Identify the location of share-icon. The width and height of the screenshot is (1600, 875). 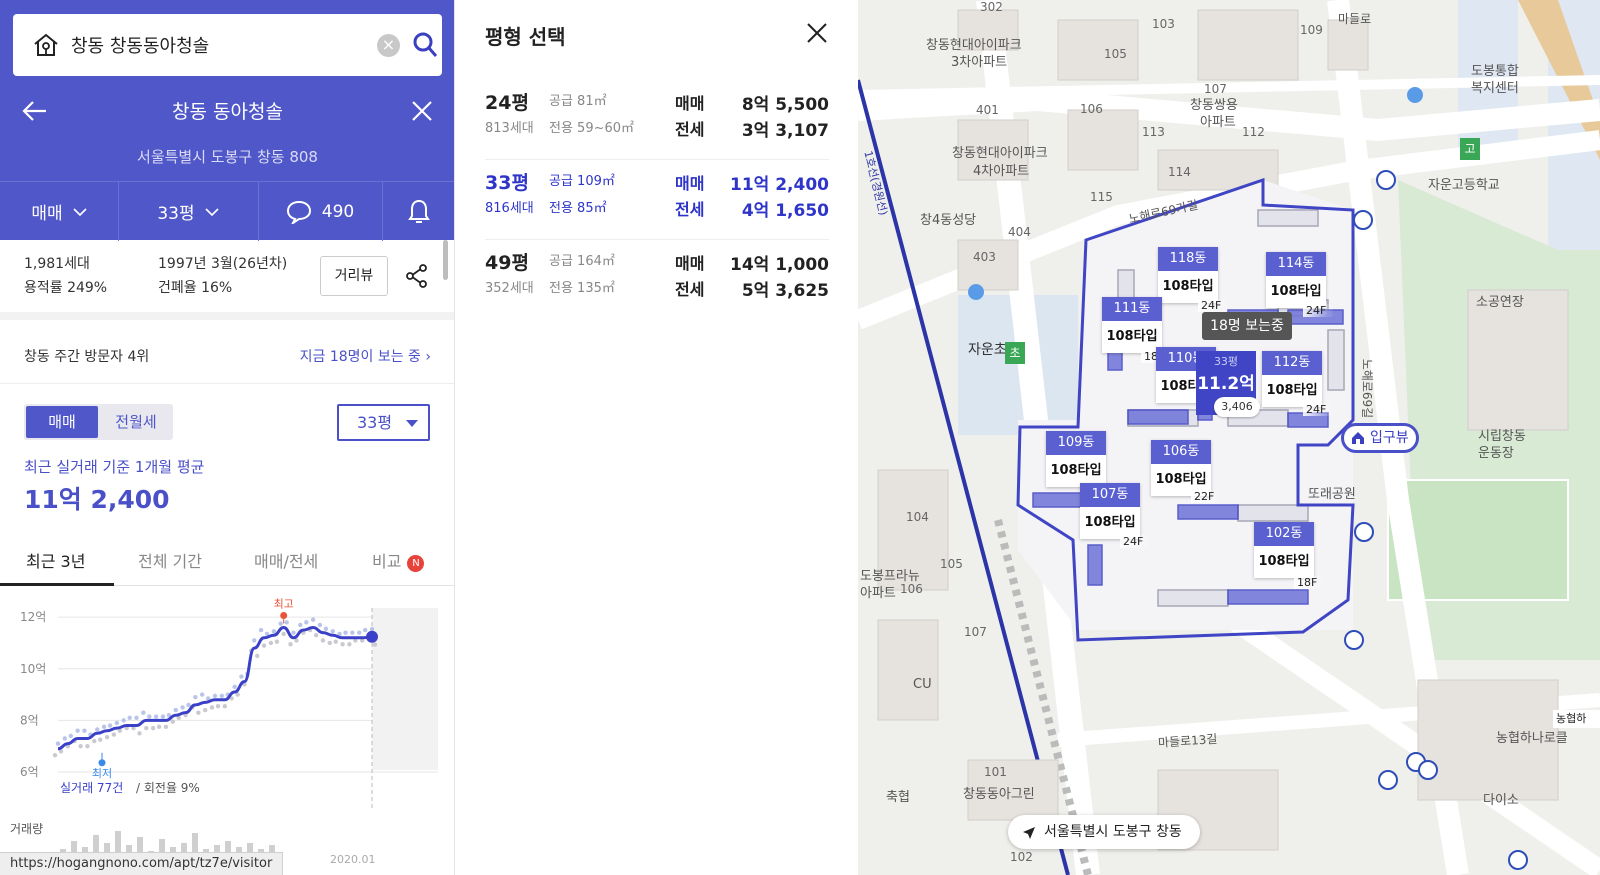
(417, 276).